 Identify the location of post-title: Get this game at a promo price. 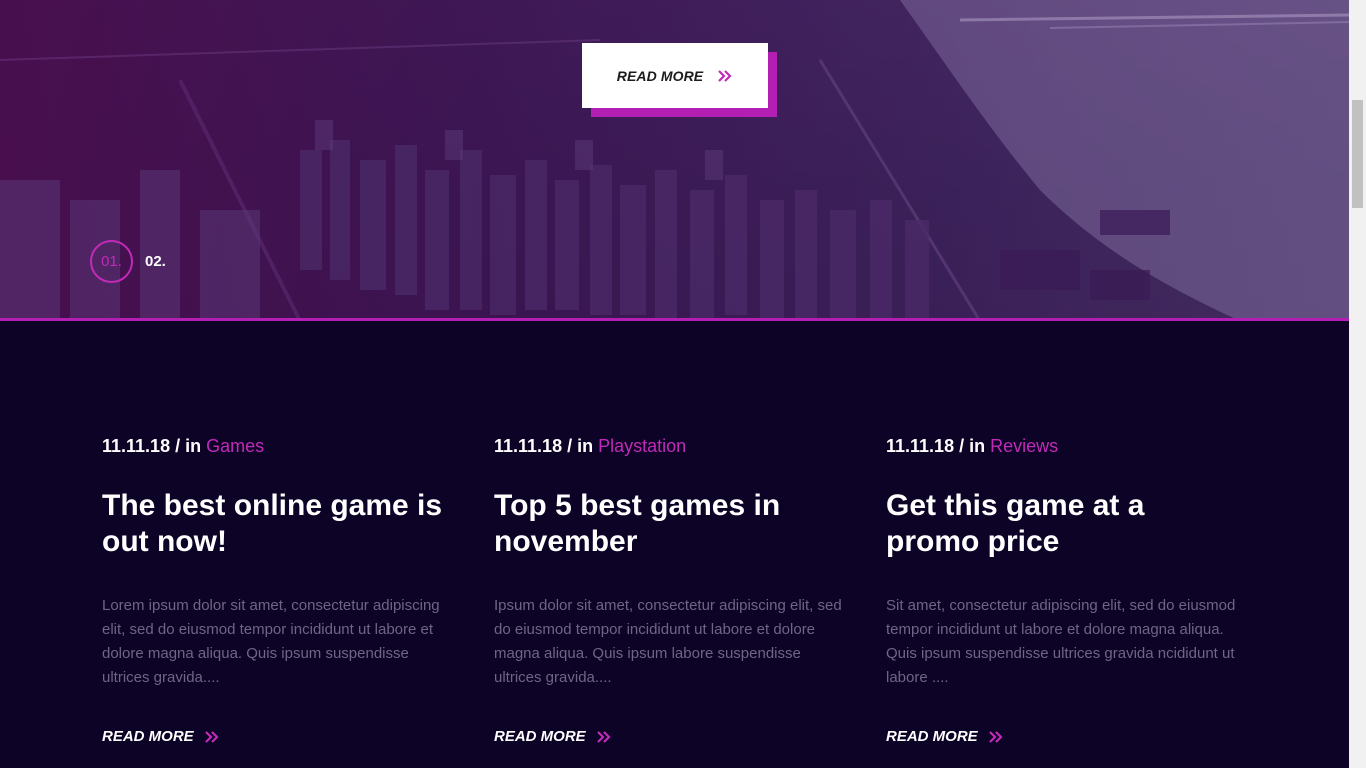
(1066, 524).